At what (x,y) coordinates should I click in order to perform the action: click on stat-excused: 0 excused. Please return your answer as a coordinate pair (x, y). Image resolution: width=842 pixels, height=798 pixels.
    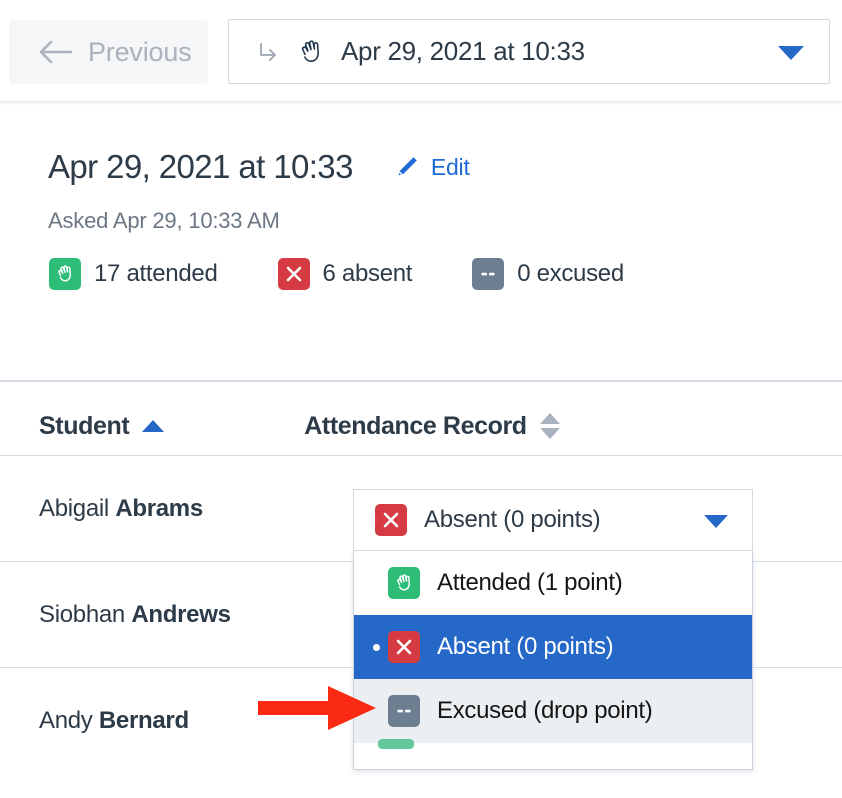
    Looking at the image, I should click on (548, 274).